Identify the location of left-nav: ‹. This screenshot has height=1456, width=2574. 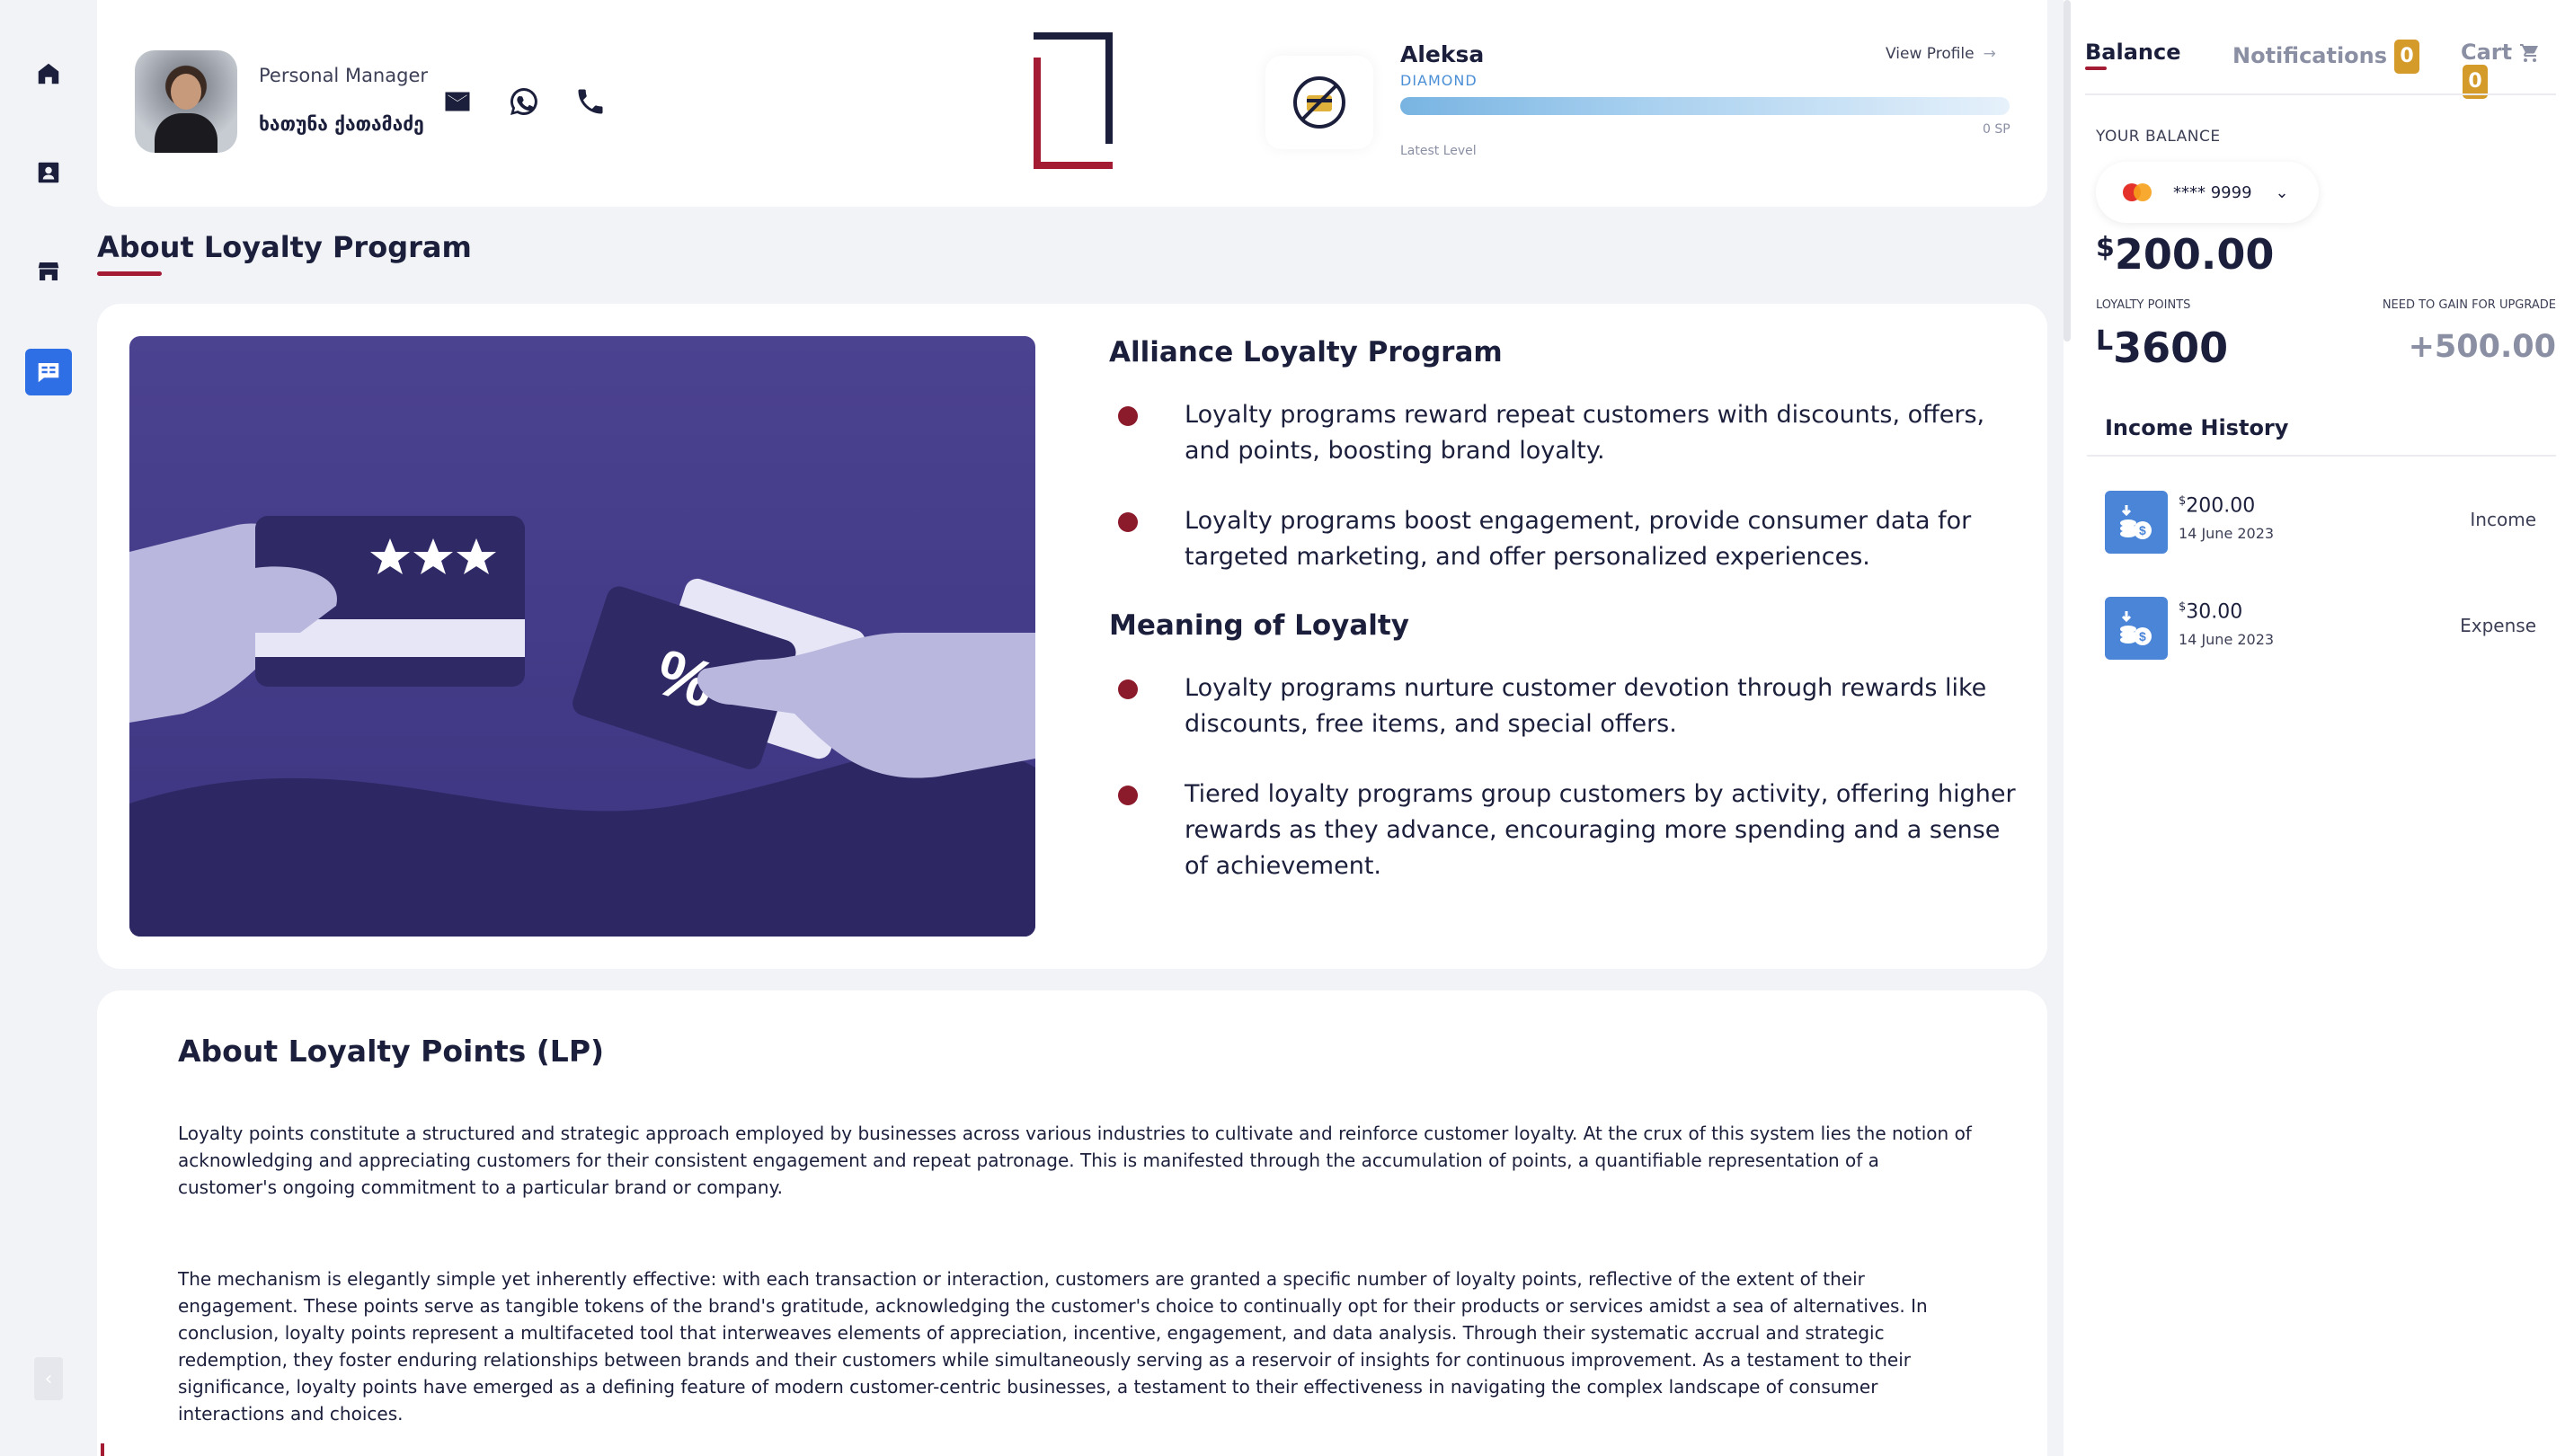
(48, 728).